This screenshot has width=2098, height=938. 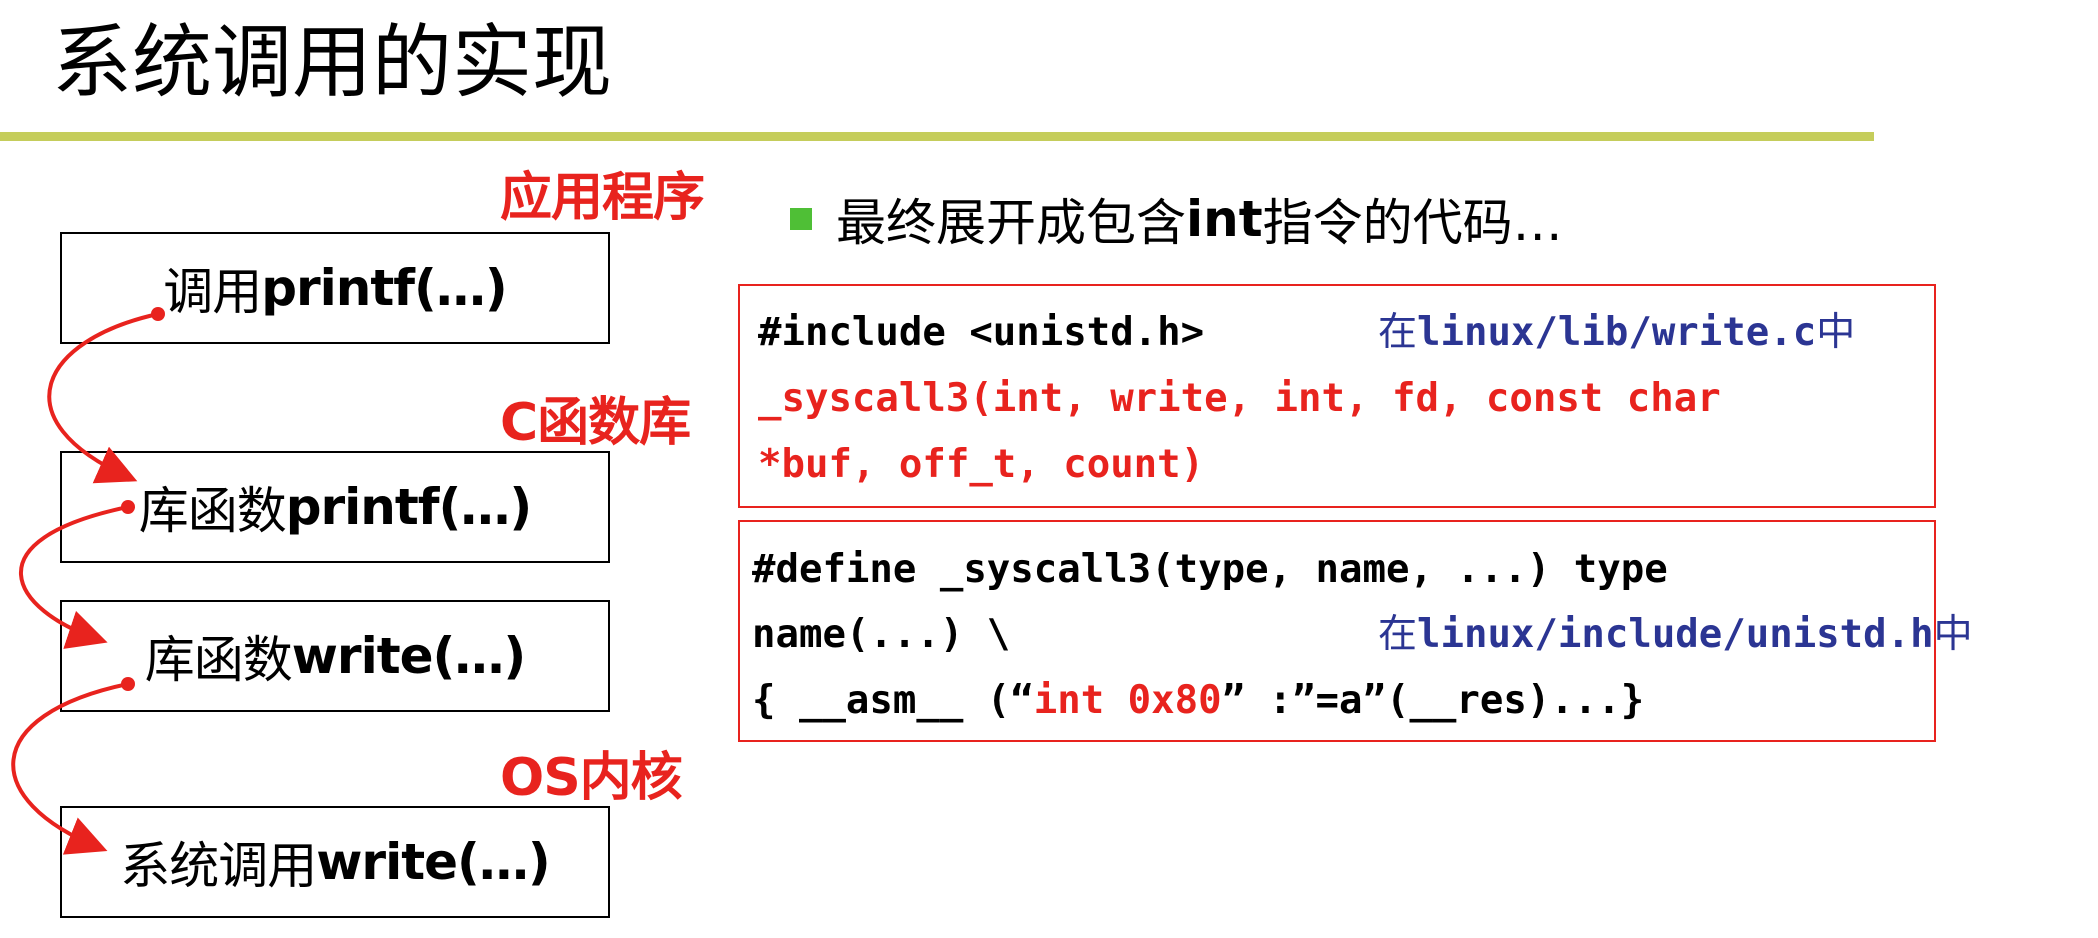 I want to click on code2-note-path: linux/include/unistd.h, so click(x=1675, y=634).